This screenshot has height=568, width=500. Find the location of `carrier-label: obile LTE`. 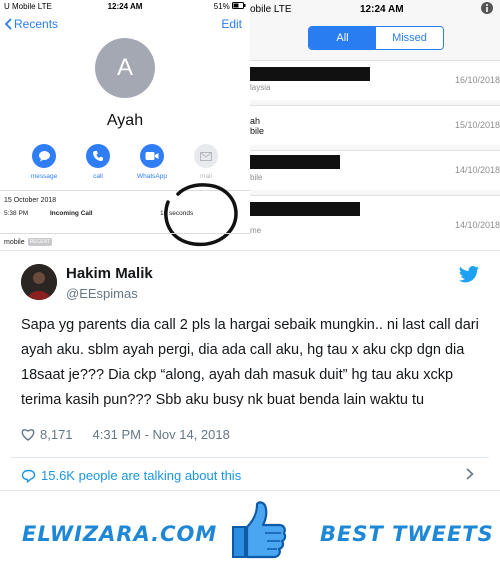

carrier-label: obile LTE is located at coordinates (271, 9).